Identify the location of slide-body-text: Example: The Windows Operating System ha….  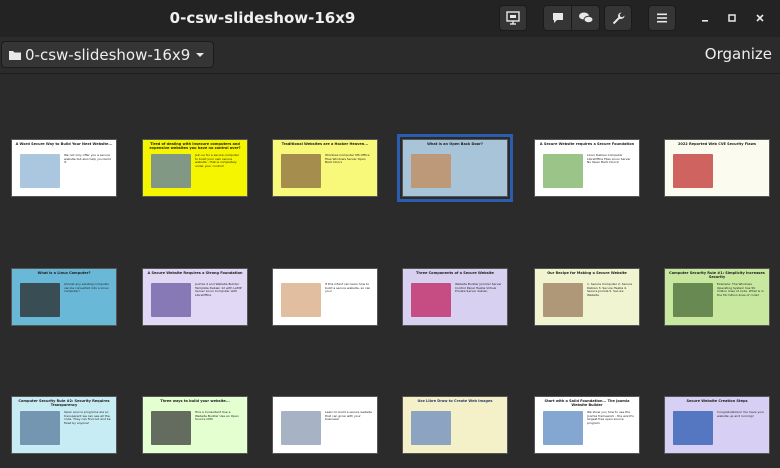
(740, 289).